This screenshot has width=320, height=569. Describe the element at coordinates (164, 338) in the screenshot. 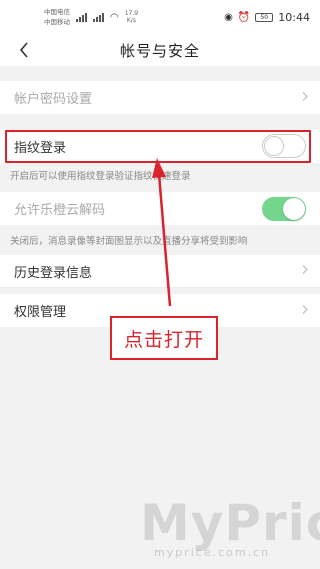

I see `callout-label: 点击打开` at that location.